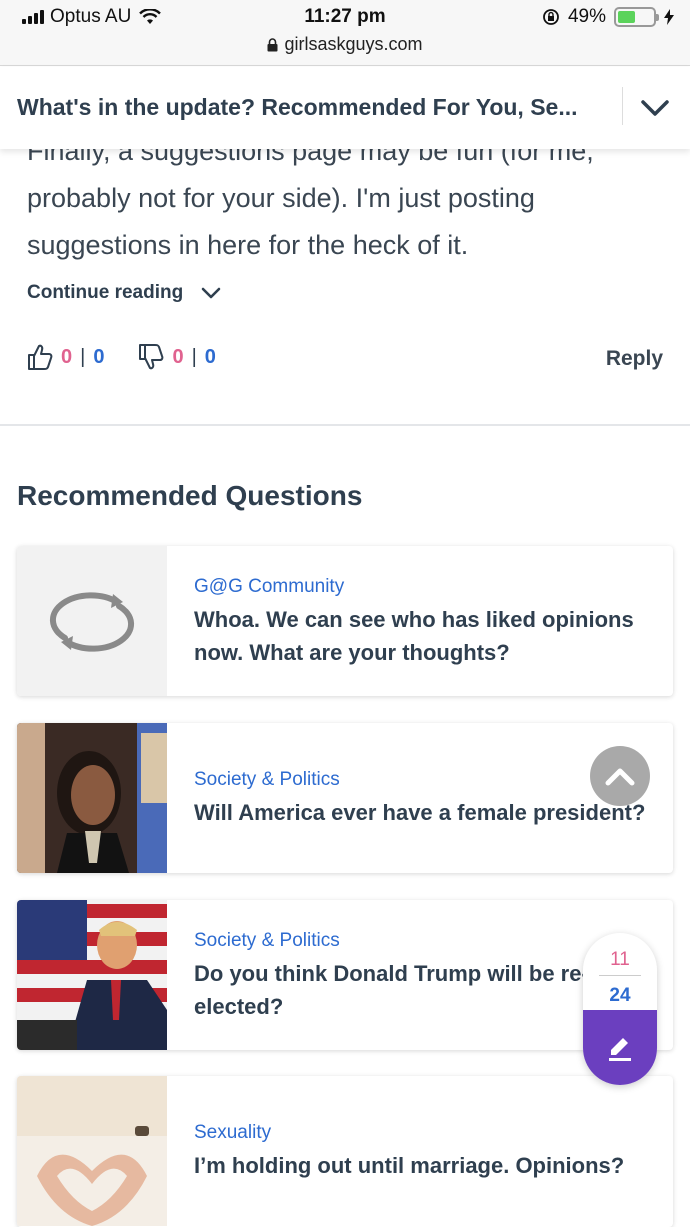 The width and height of the screenshot is (690, 1227). Describe the element at coordinates (620, 975) in the screenshot. I see `fab-divider` at that location.